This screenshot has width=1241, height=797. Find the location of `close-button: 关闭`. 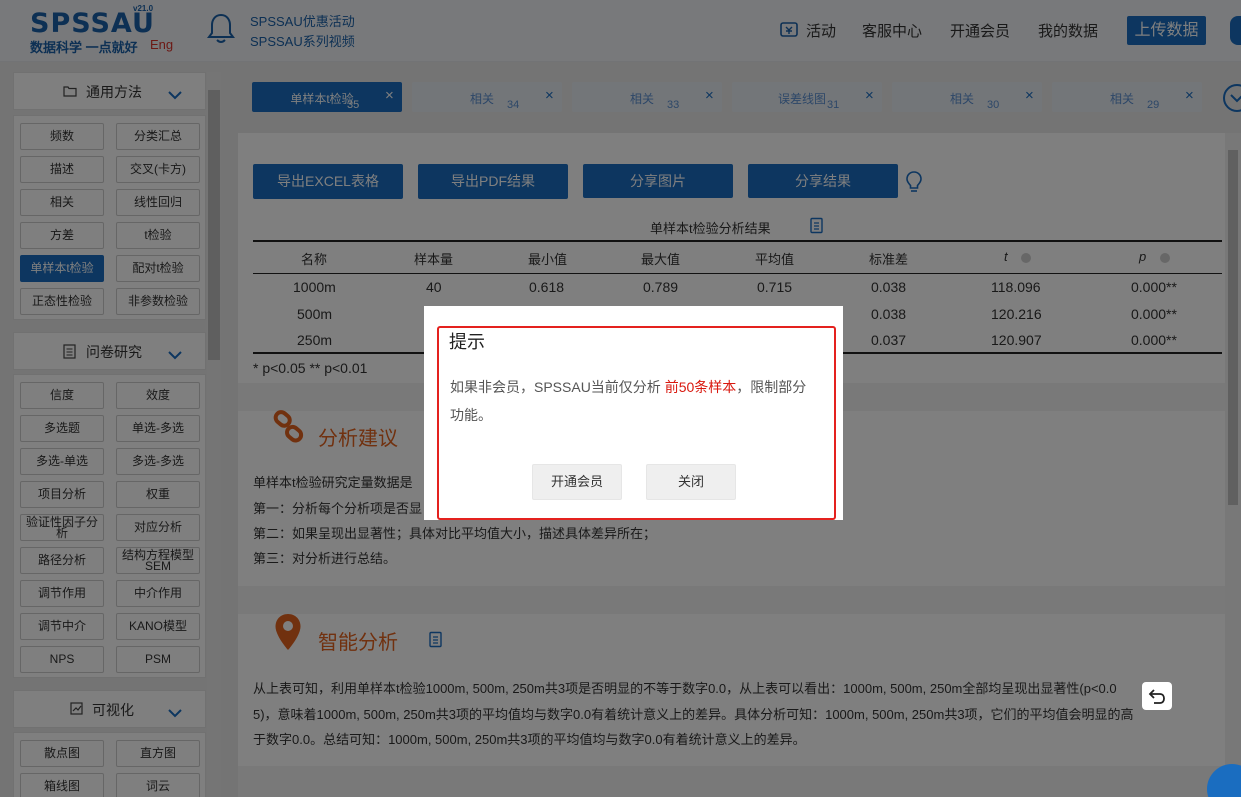

close-button: 关闭 is located at coordinates (691, 482).